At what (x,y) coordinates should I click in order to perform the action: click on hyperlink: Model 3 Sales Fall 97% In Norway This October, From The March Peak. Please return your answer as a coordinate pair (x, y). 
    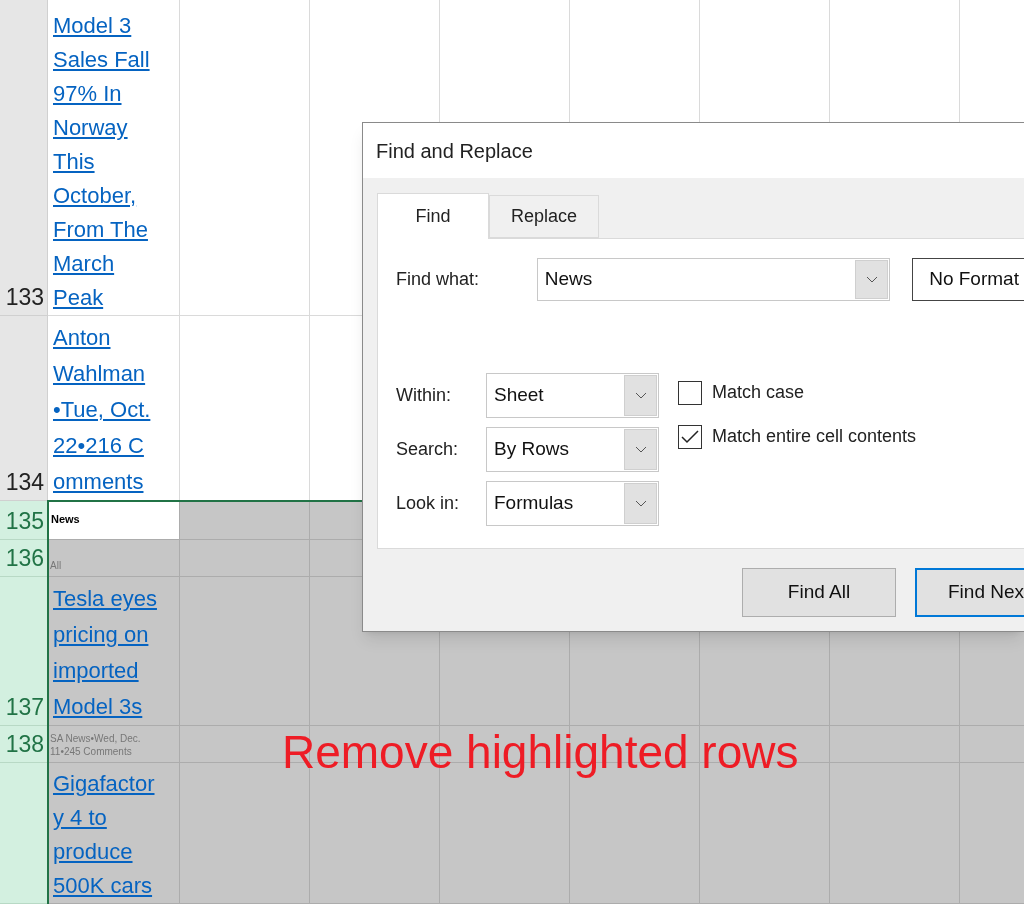
    Looking at the image, I should click on (113, 162).